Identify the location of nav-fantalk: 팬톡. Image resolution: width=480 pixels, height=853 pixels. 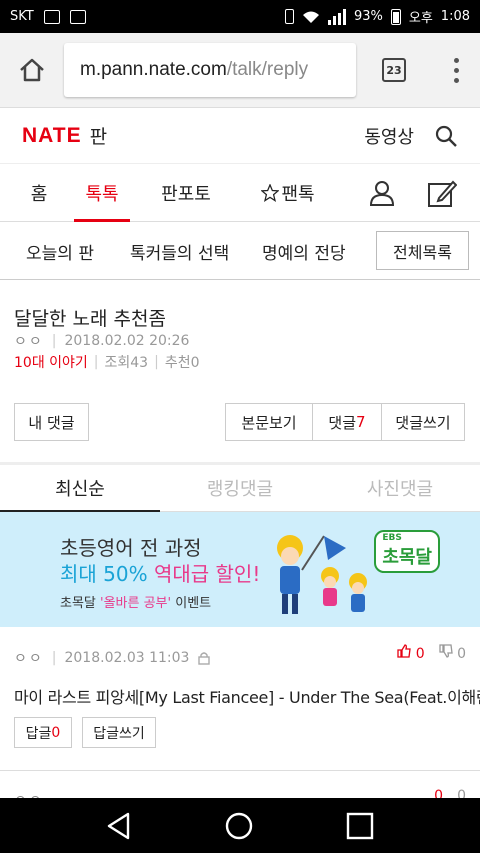
(288, 193).